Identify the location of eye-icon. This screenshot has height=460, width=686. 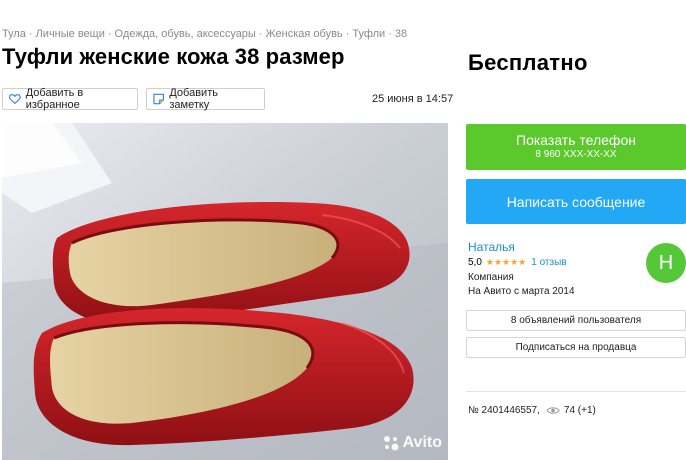
(553, 410).